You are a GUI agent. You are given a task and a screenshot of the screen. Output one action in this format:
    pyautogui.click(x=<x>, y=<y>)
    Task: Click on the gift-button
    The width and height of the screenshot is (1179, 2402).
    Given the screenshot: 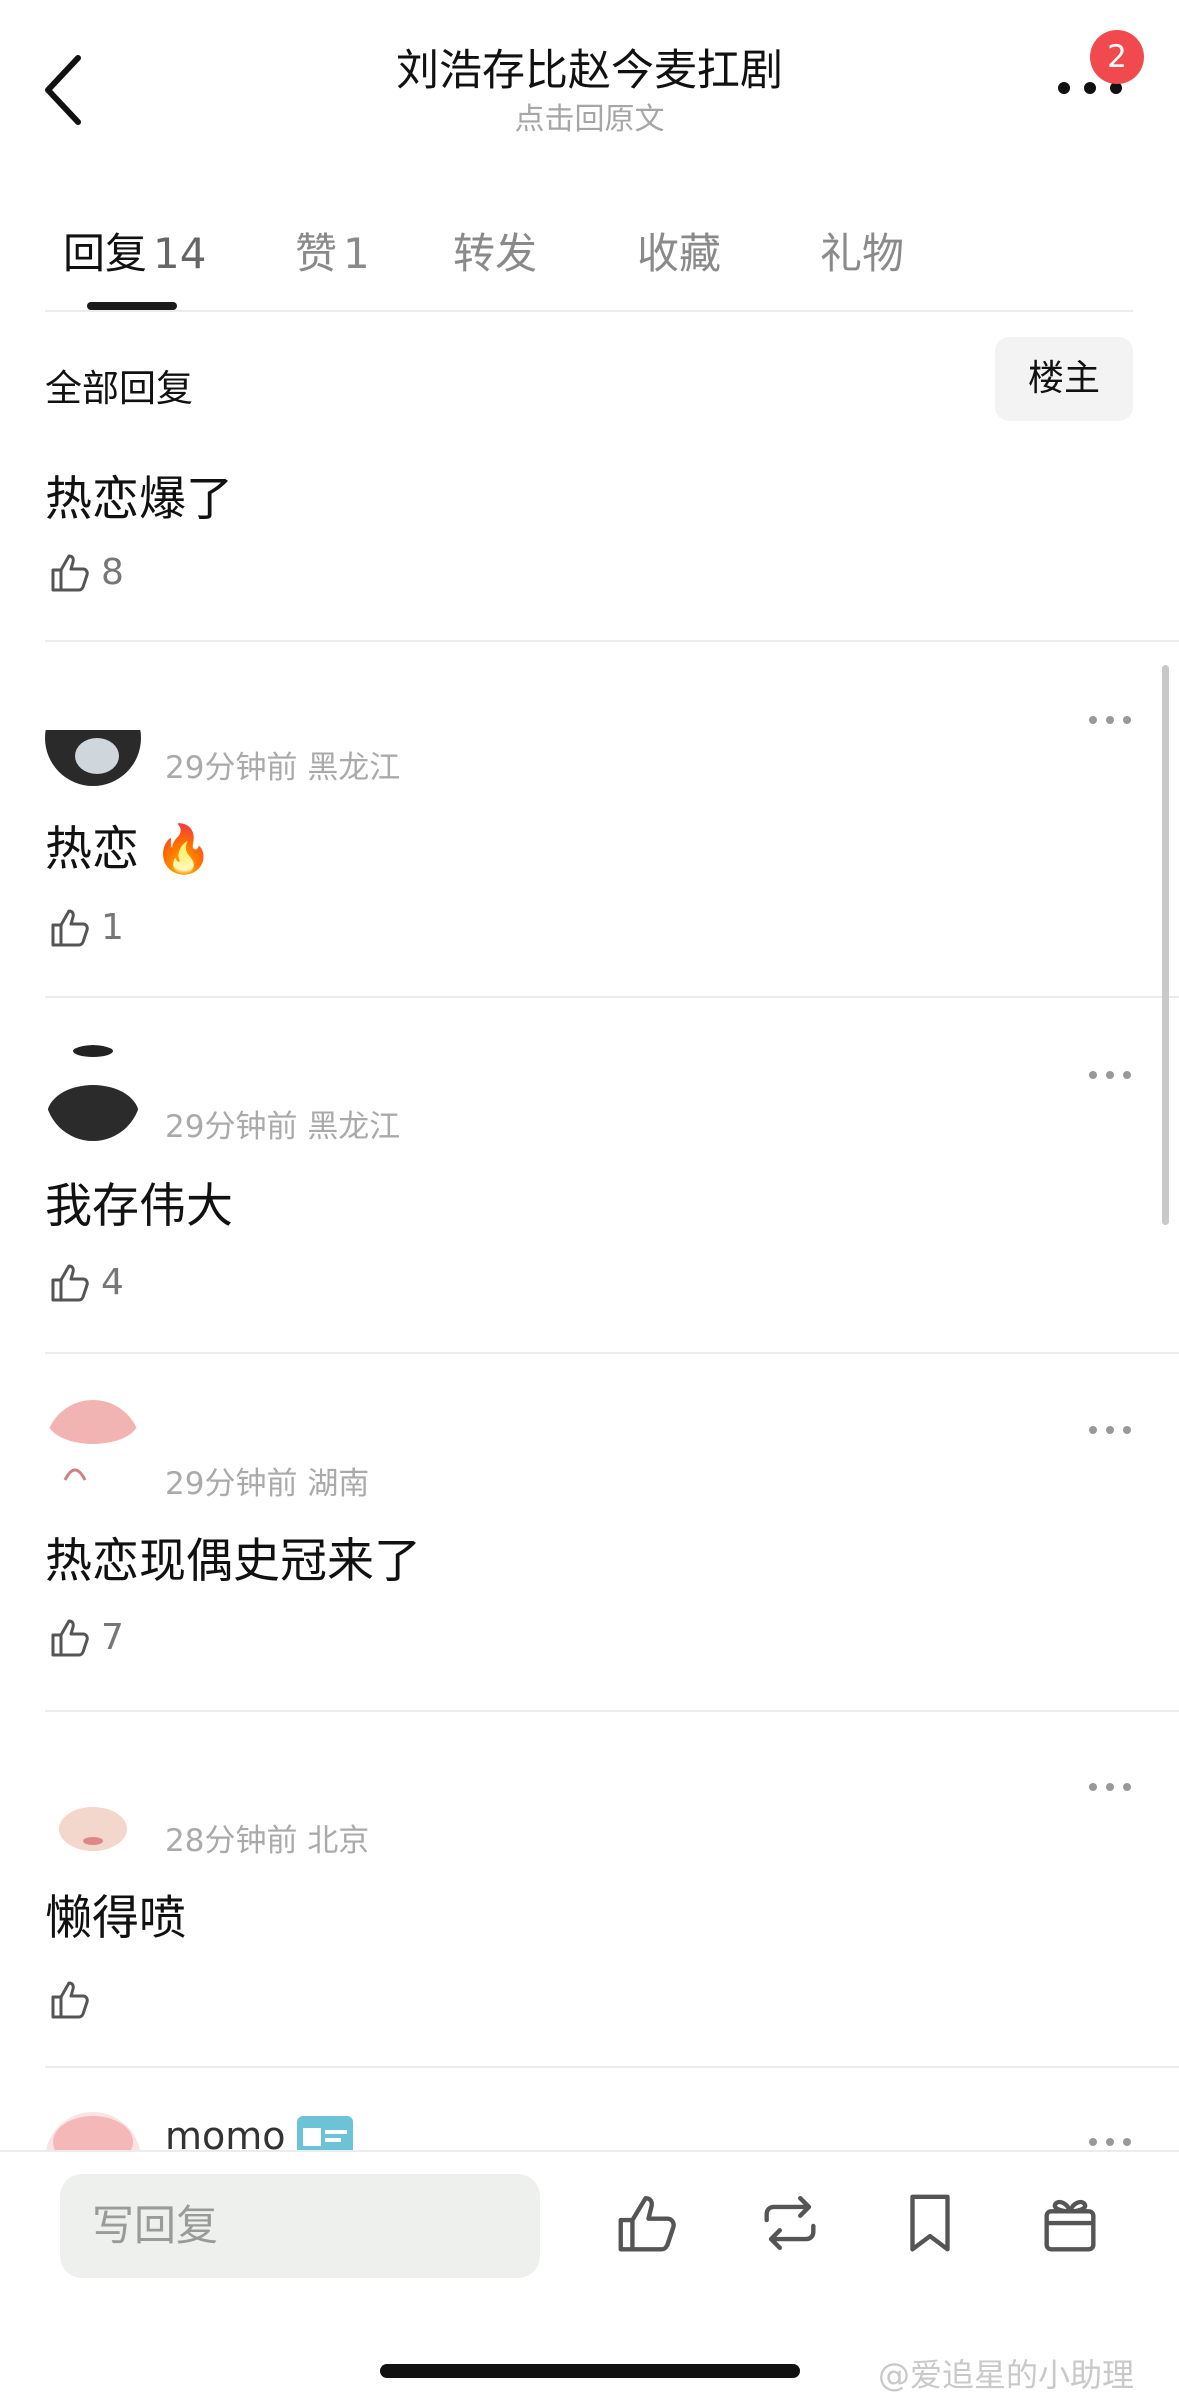 What is the action you would take?
    pyautogui.click(x=1070, y=2223)
    